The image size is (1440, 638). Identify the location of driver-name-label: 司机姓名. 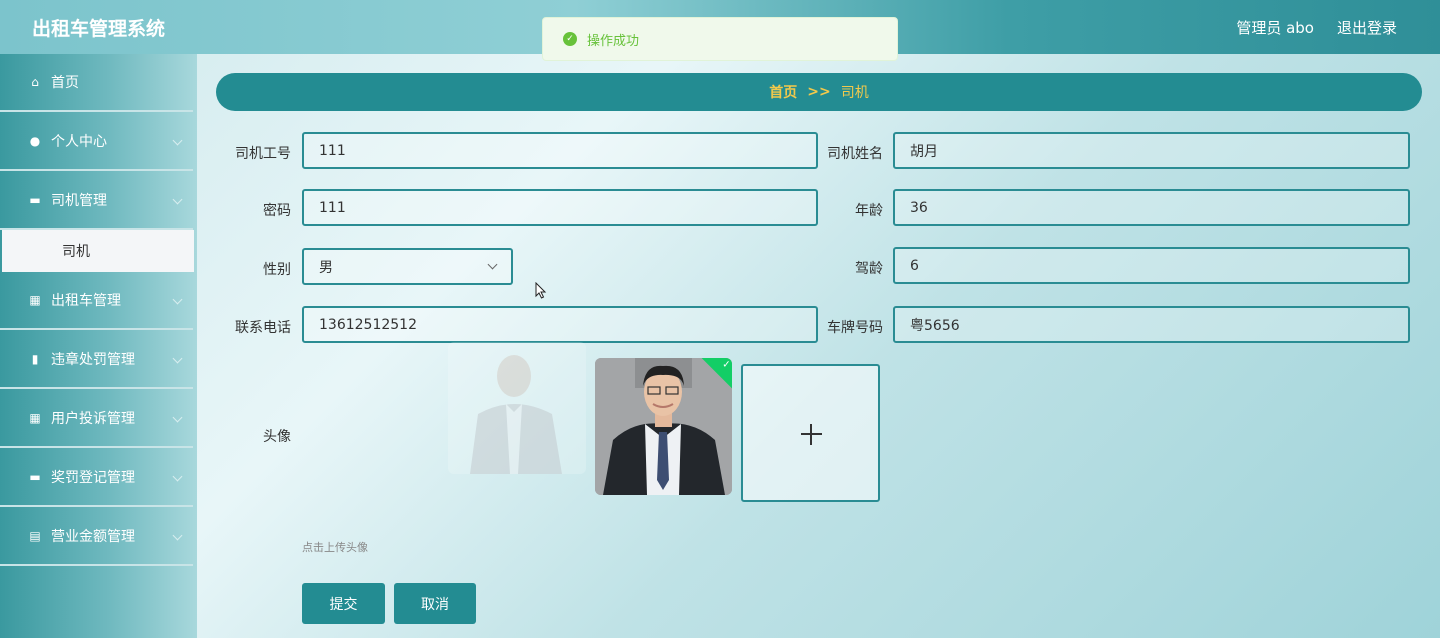
(855, 154).